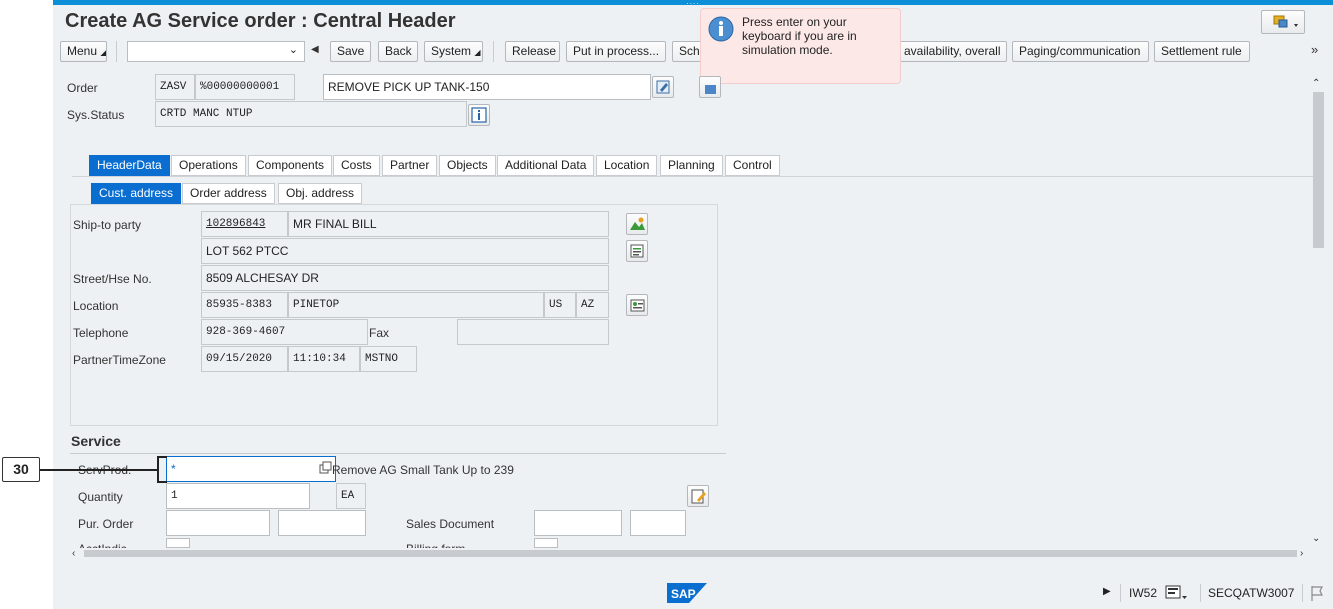 This screenshot has height=609, width=1333. I want to click on shipto-name-field: MR FINAL BILL, so click(448, 224).